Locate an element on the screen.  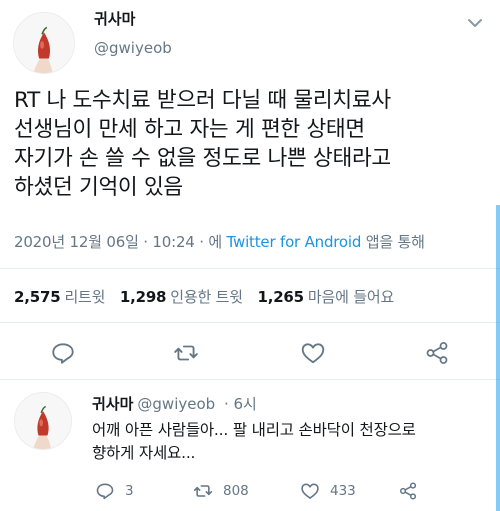
reply-text-line: 어깨 아픈 사람들아... 팔 내리고 손바닥이 천장으로 is located at coordinates (254, 430).